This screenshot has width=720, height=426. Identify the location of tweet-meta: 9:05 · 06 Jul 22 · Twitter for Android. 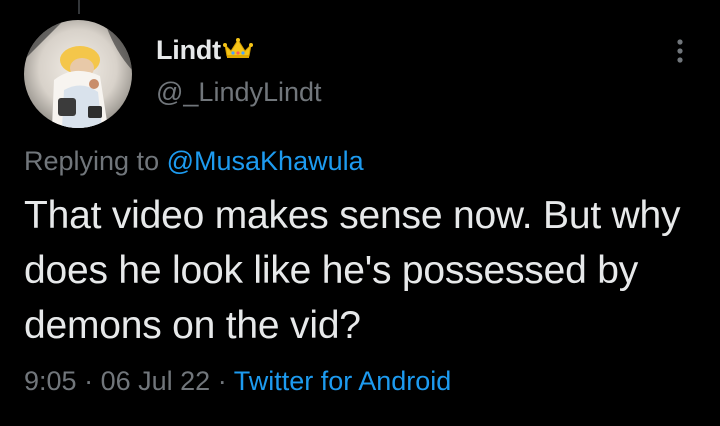
(237, 381).